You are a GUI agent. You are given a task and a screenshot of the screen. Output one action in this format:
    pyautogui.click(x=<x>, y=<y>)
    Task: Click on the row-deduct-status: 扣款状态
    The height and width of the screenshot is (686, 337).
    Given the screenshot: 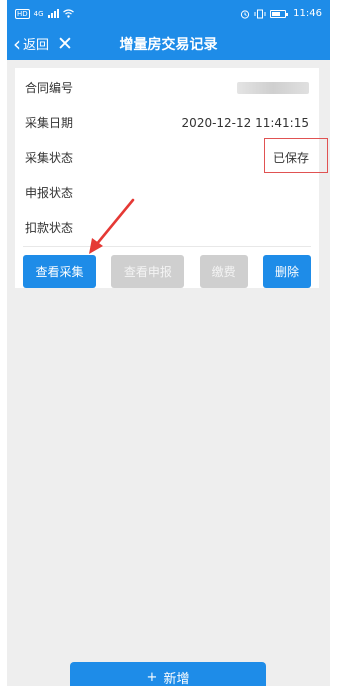 What is the action you would take?
    pyautogui.click(x=167, y=227)
    